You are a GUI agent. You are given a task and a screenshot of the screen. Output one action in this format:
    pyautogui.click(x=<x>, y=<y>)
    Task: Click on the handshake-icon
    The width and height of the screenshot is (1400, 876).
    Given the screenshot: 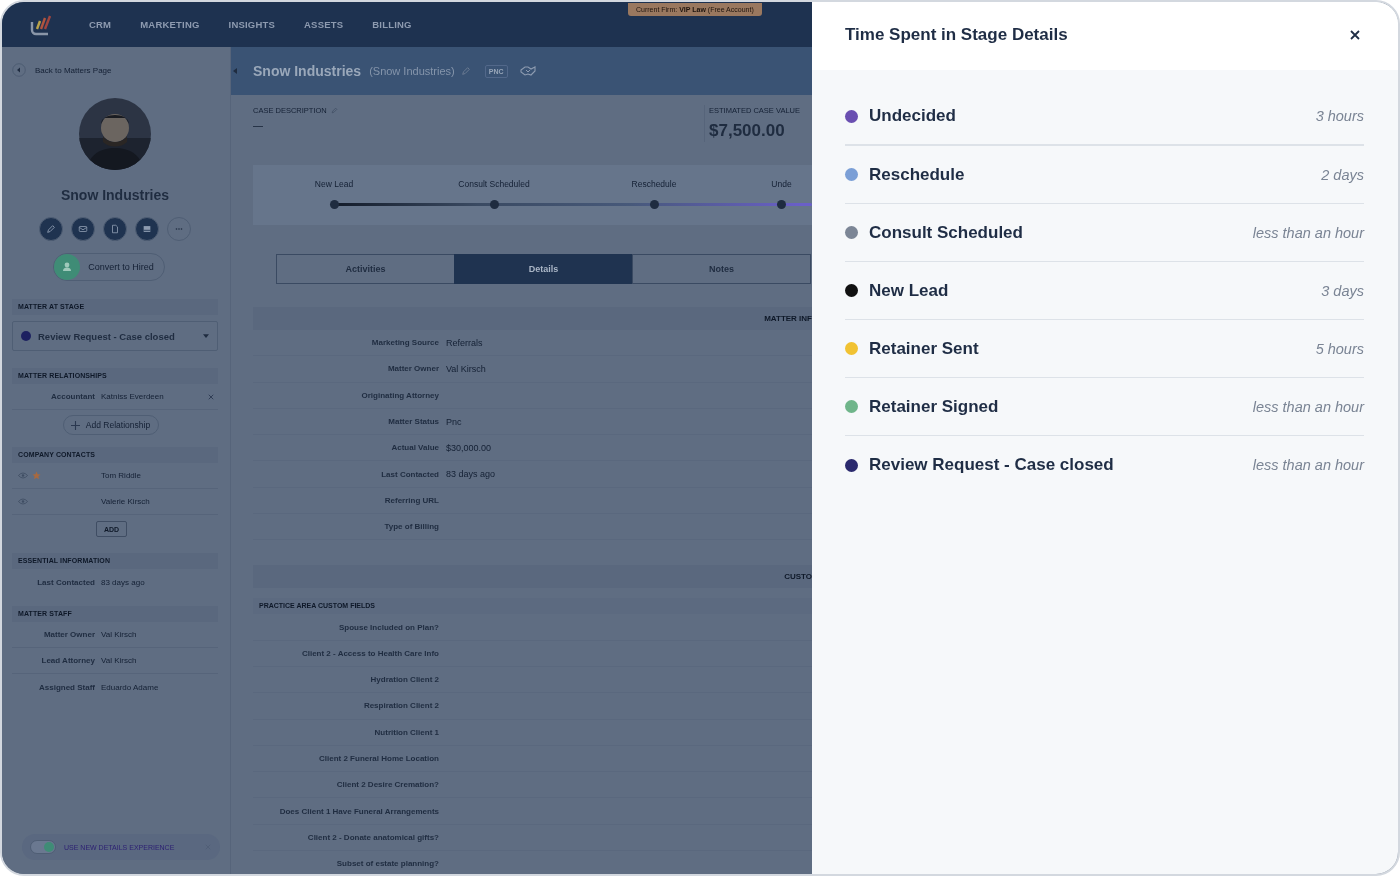 What is the action you would take?
    pyautogui.click(x=527, y=71)
    